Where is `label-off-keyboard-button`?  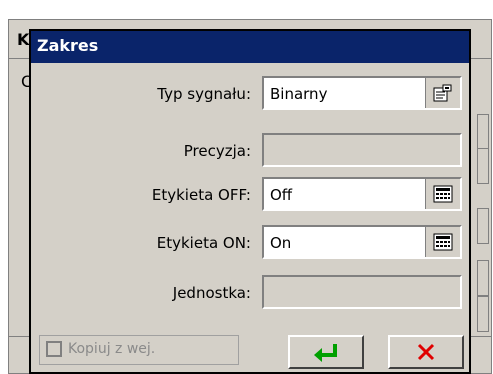 label-off-keyboard-button is located at coordinates (442, 194).